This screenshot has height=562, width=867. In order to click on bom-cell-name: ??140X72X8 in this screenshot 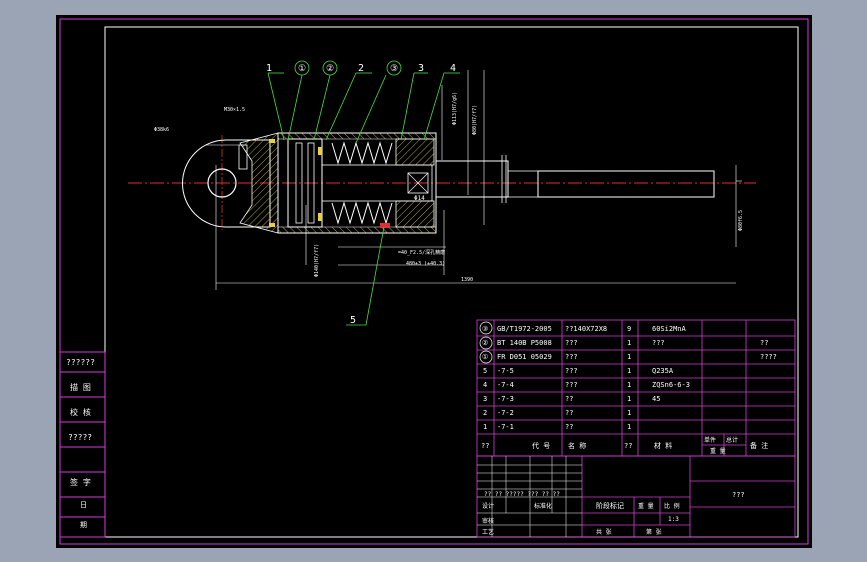, I will do `click(586, 329)`.